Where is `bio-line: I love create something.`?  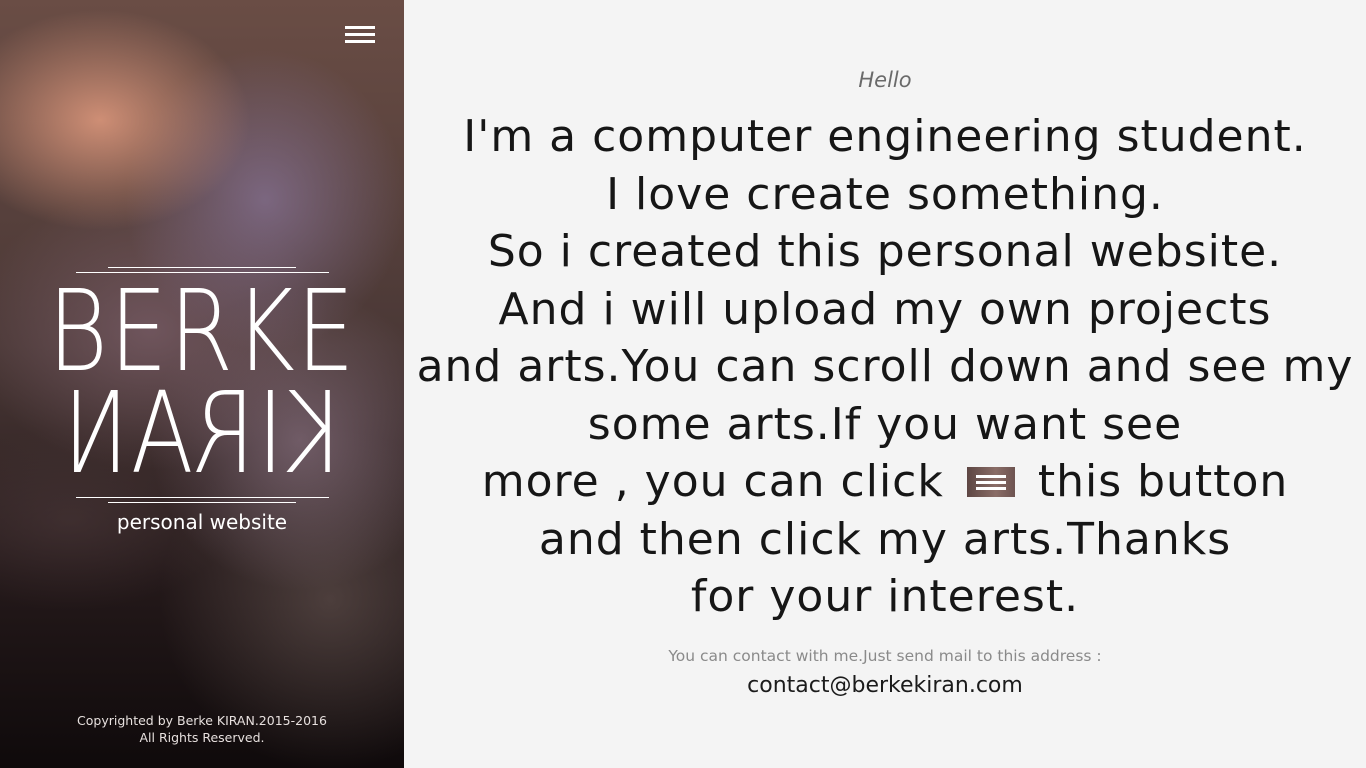
bio-line: I love create something. is located at coordinates (885, 194).